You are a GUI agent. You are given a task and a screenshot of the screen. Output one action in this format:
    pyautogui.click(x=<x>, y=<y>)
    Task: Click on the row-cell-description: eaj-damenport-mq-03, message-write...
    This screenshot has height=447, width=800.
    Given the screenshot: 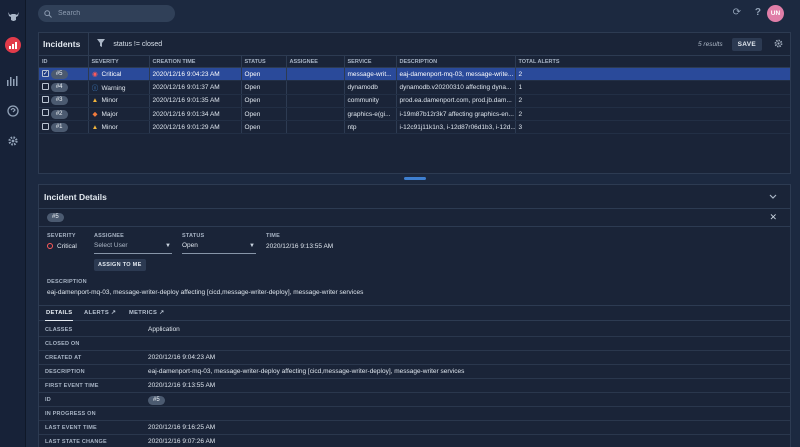 What is the action you would take?
    pyautogui.click(x=455, y=74)
    